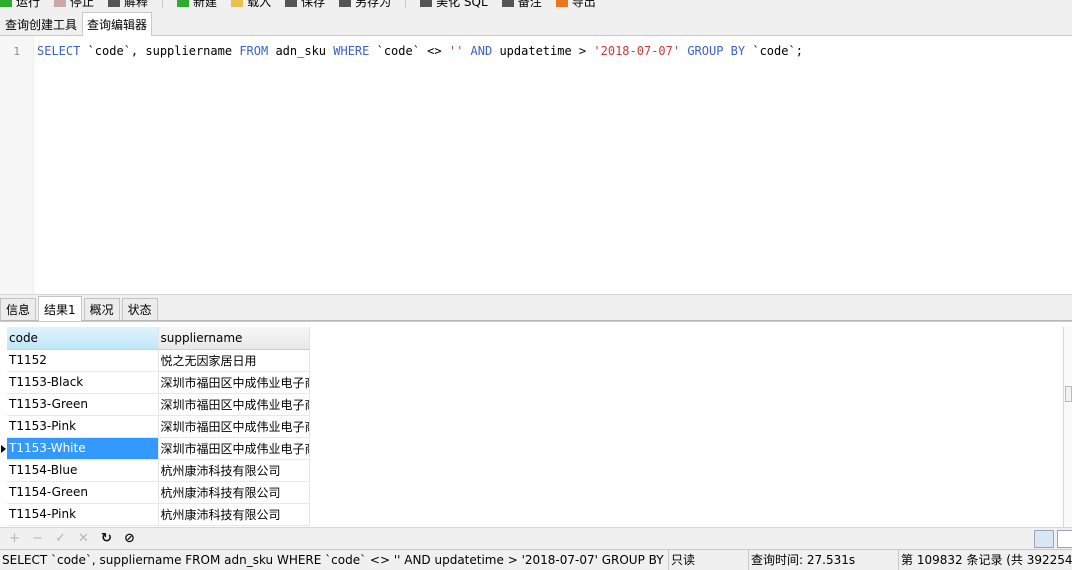 The height and width of the screenshot is (570, 1072). Describe the element at coordinates (83, 426) in the screenshot. I see `cell-code: T1153-Pink` at that location.